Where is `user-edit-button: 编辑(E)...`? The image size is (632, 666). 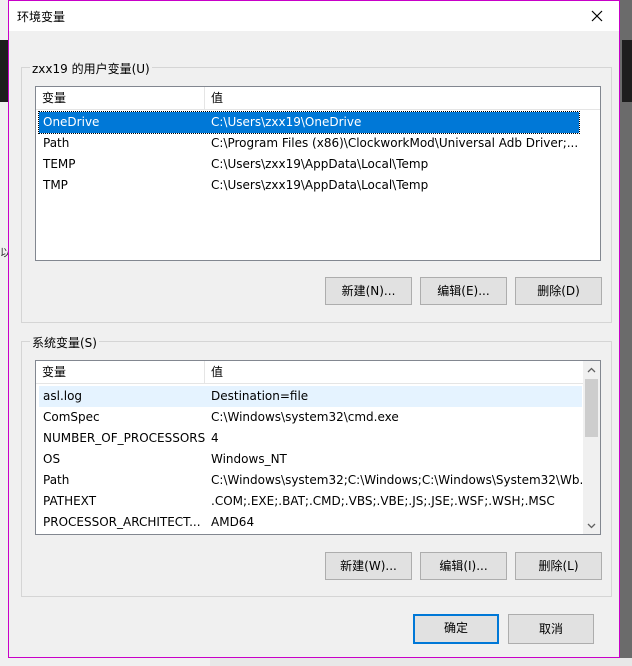 user-edit-button: 编辑(E)... is located at coordinates (463, 291).